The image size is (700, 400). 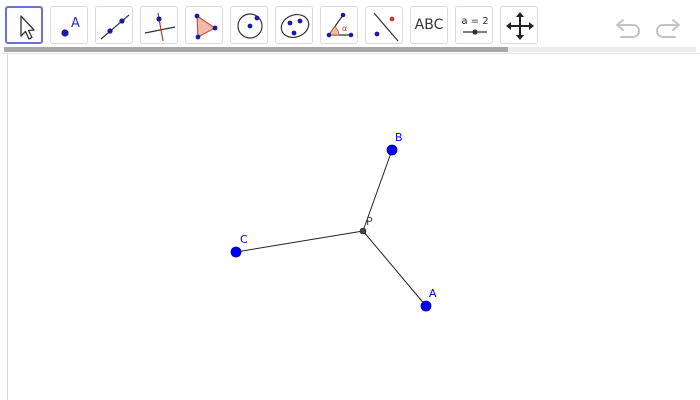 I want to click on slider-icon: a = 2, so click(x=475, y=25).